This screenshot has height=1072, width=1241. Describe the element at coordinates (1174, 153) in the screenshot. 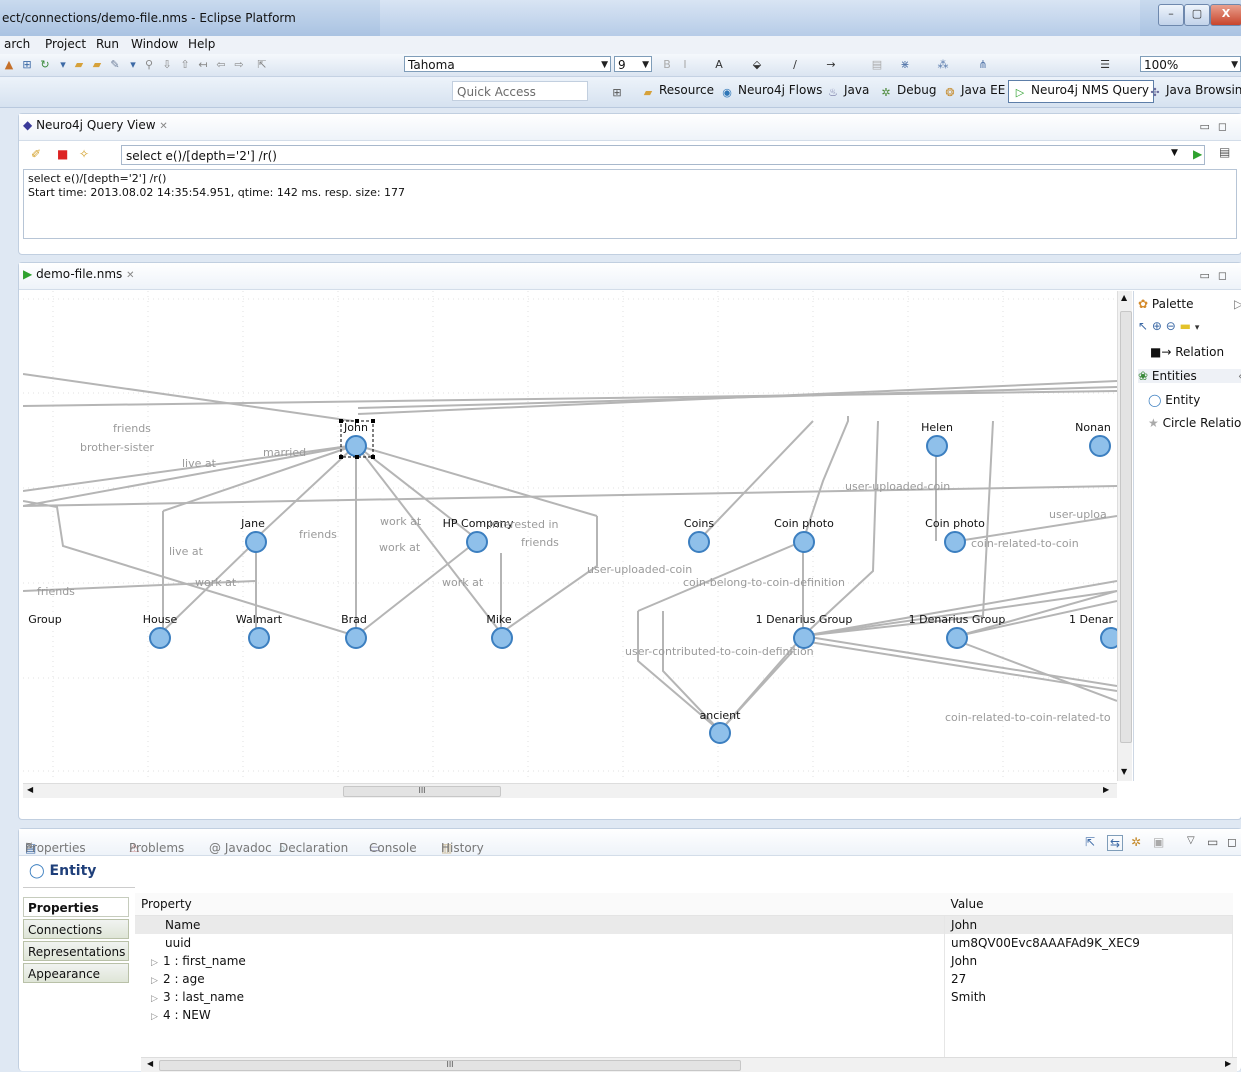

I see `query-history-dropdown-icon: ▼` at that location.